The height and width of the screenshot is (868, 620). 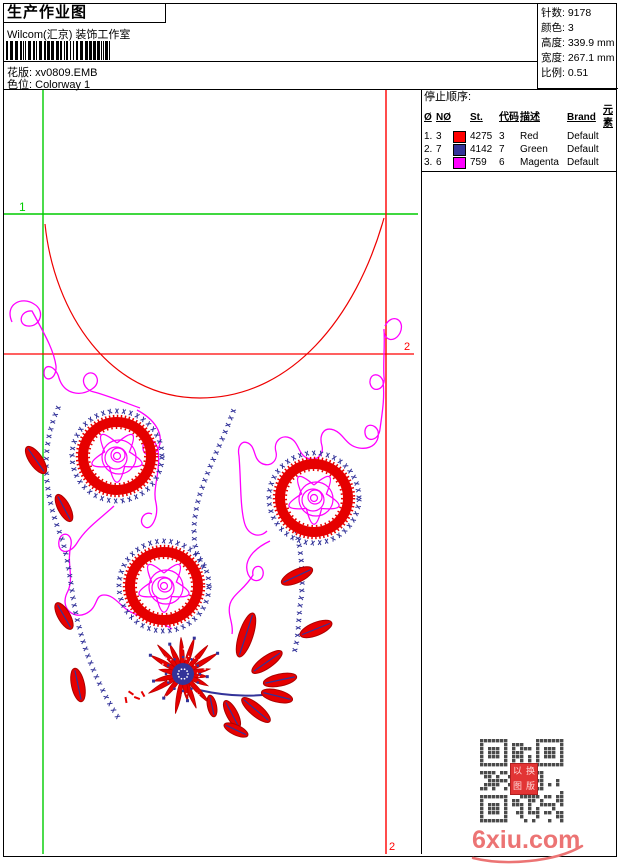 I want to click on table-row: 1.342753RedDefault, so click(x=520, y=136).